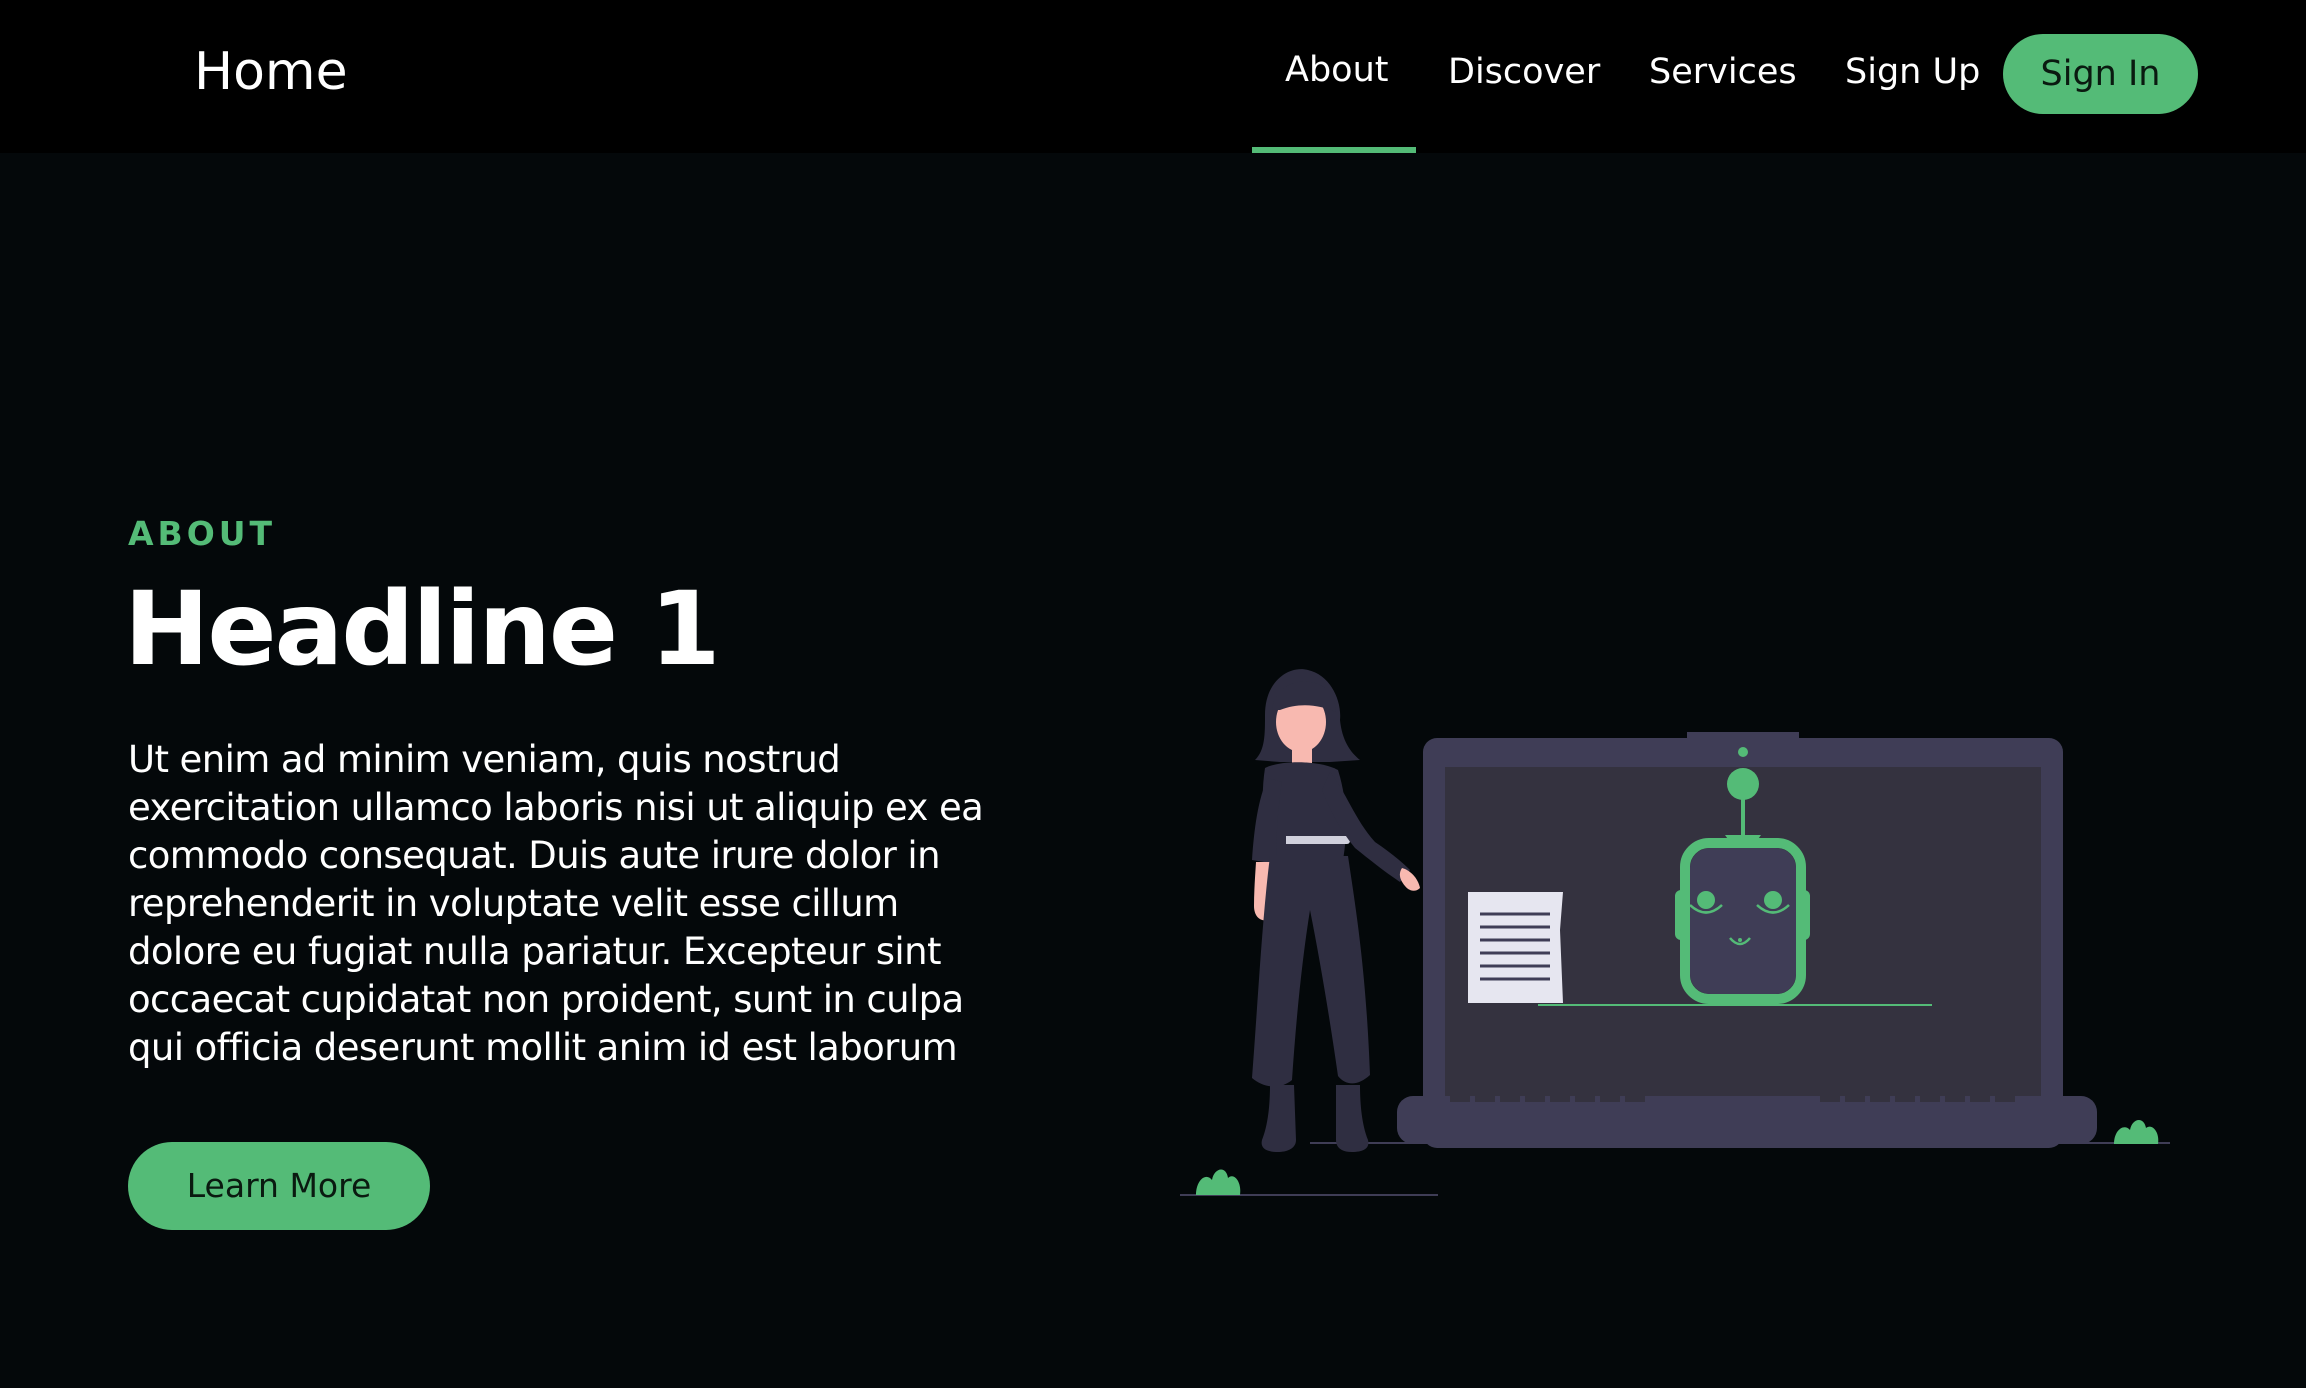  I want to click on document-icon, so click(1515, 947).